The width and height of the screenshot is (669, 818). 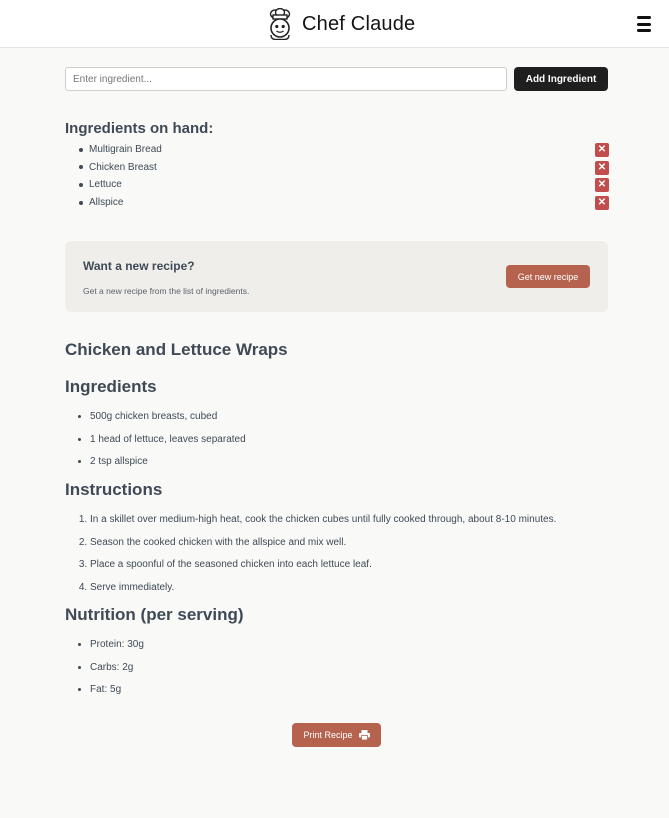 What do you see at coordinates (117, 650) in the screenshot?
I see `list-item: Protein: 30g` at bounding box center [117, 650].